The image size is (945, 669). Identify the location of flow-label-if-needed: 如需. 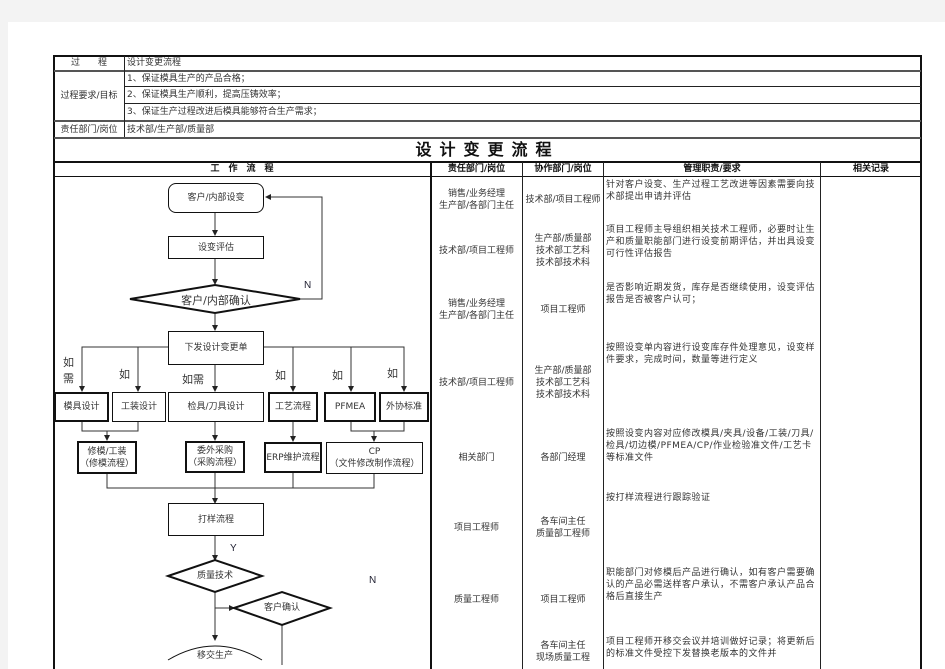
(193, 379).